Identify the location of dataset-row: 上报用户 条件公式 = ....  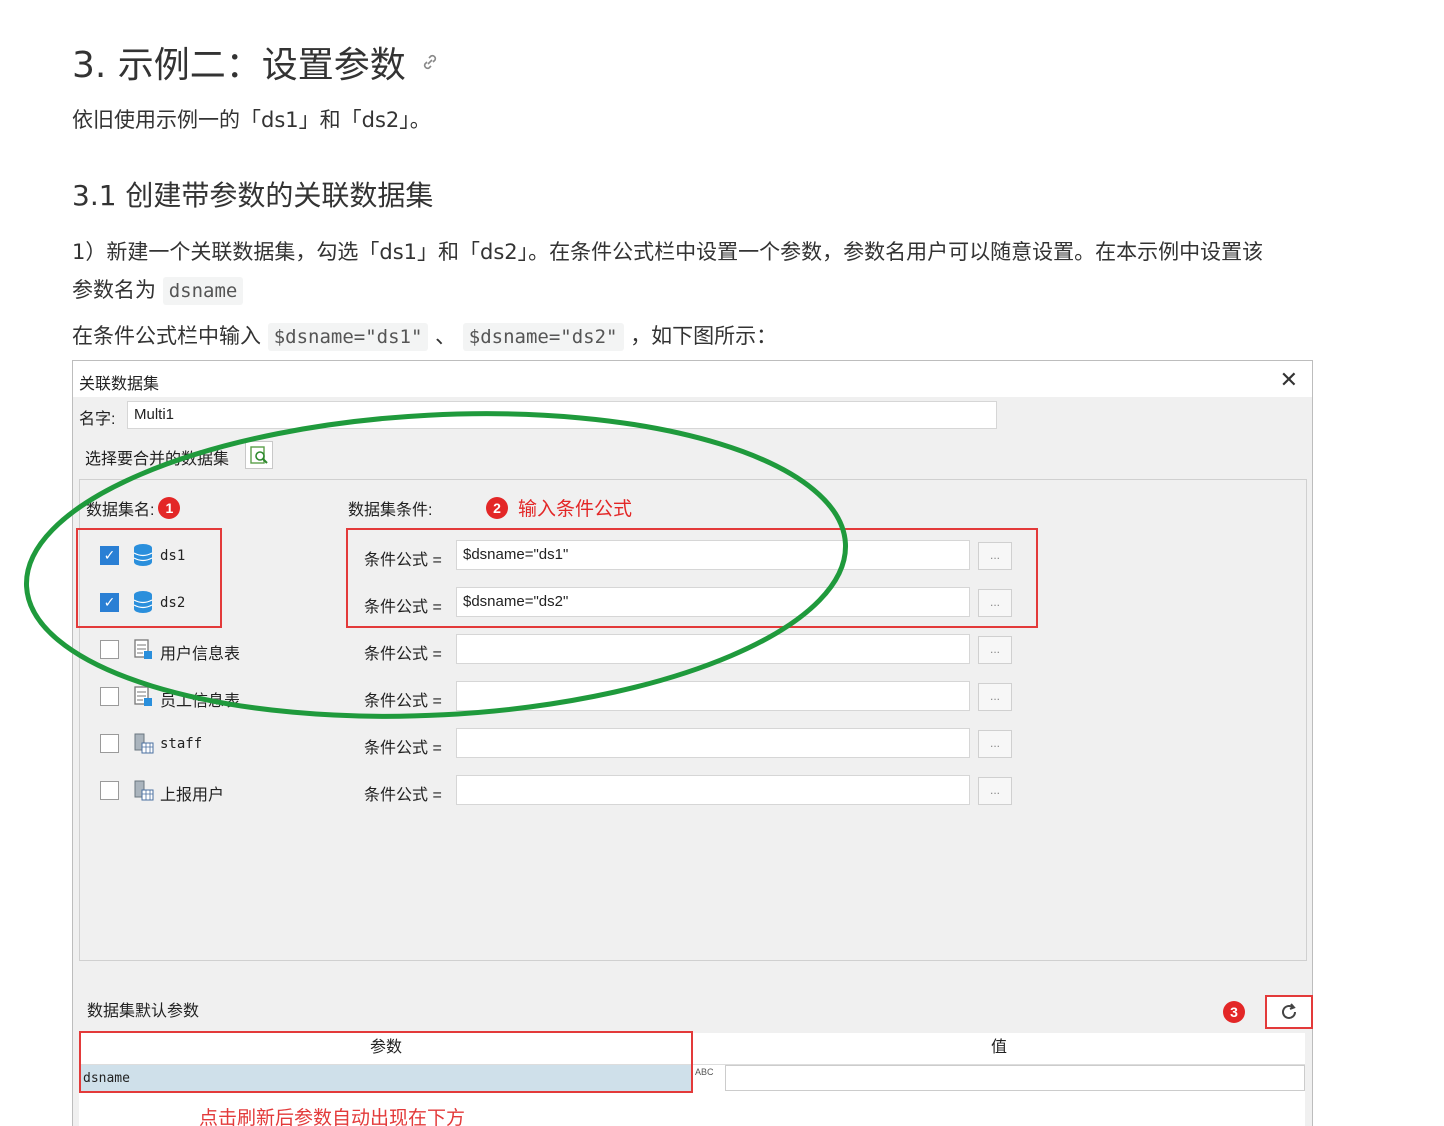
(580, 791).